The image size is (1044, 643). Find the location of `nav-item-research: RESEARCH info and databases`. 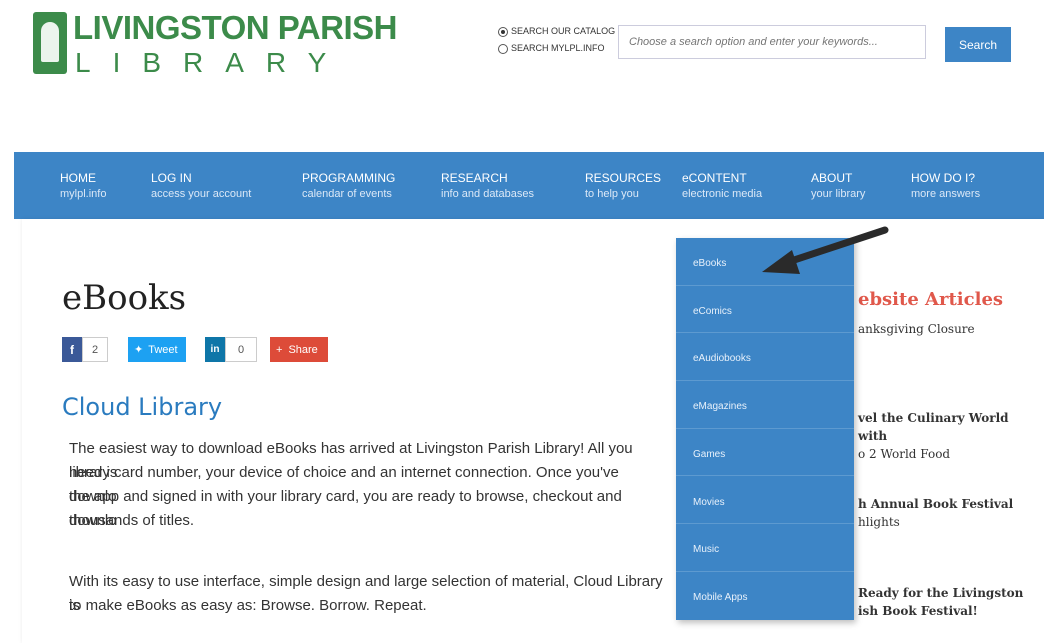

nav-item-research: RESEARCH info and databases is located at coordinates (487, 186).